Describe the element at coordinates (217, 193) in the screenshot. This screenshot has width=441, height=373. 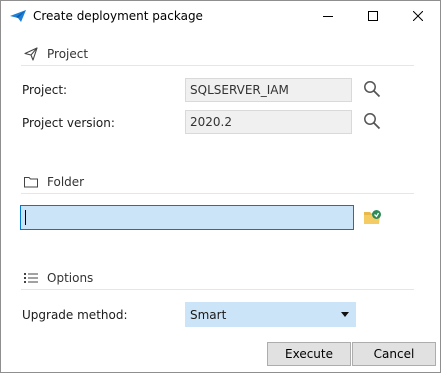
I see `folder-section-divider` at that location.